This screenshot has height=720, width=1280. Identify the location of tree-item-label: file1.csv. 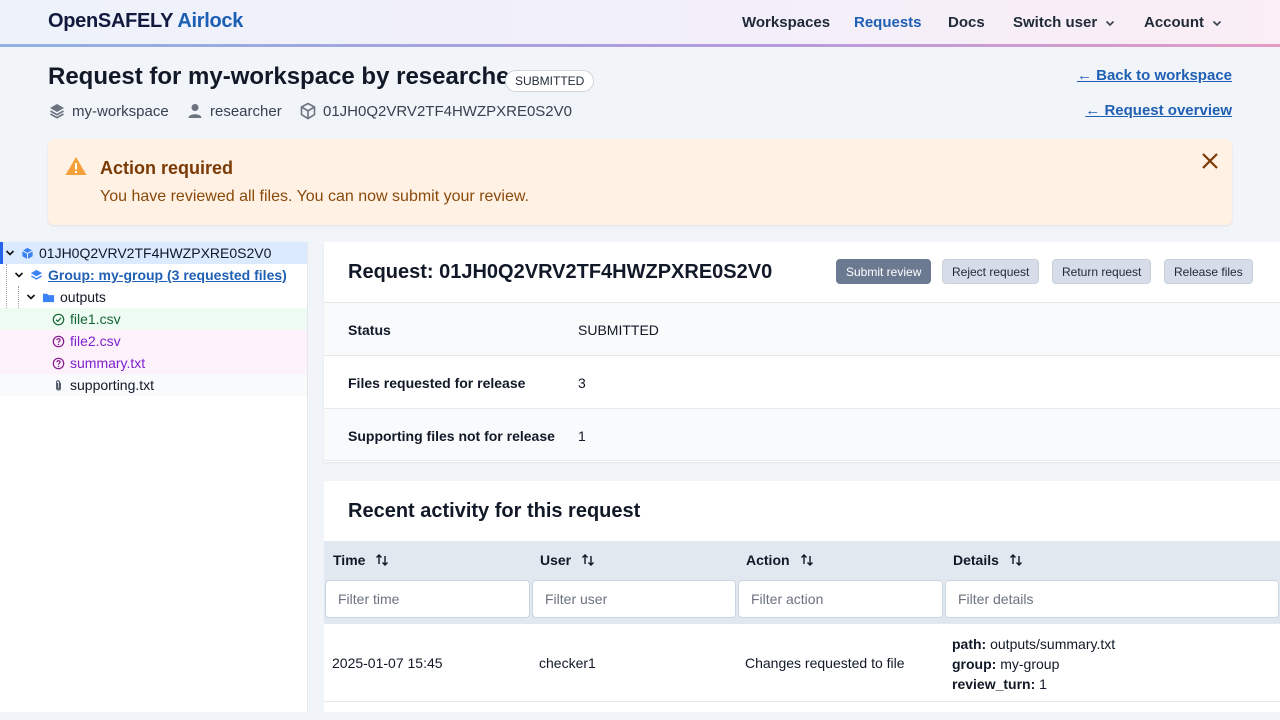
(95, 319).